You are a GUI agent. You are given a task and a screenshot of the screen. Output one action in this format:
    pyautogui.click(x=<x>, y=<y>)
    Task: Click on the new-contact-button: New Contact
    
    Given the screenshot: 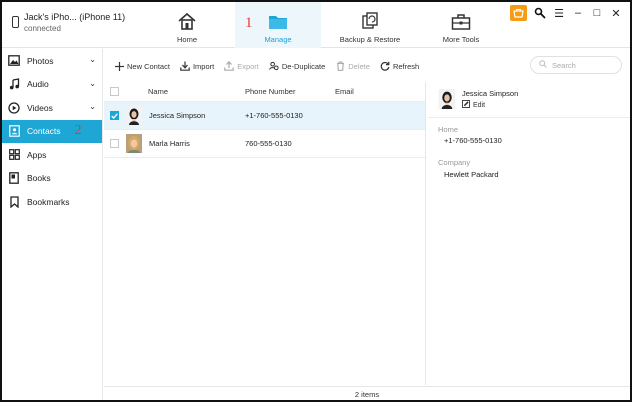 What is the action you would take?
    pyautogui.click(x=142, y=66)
    